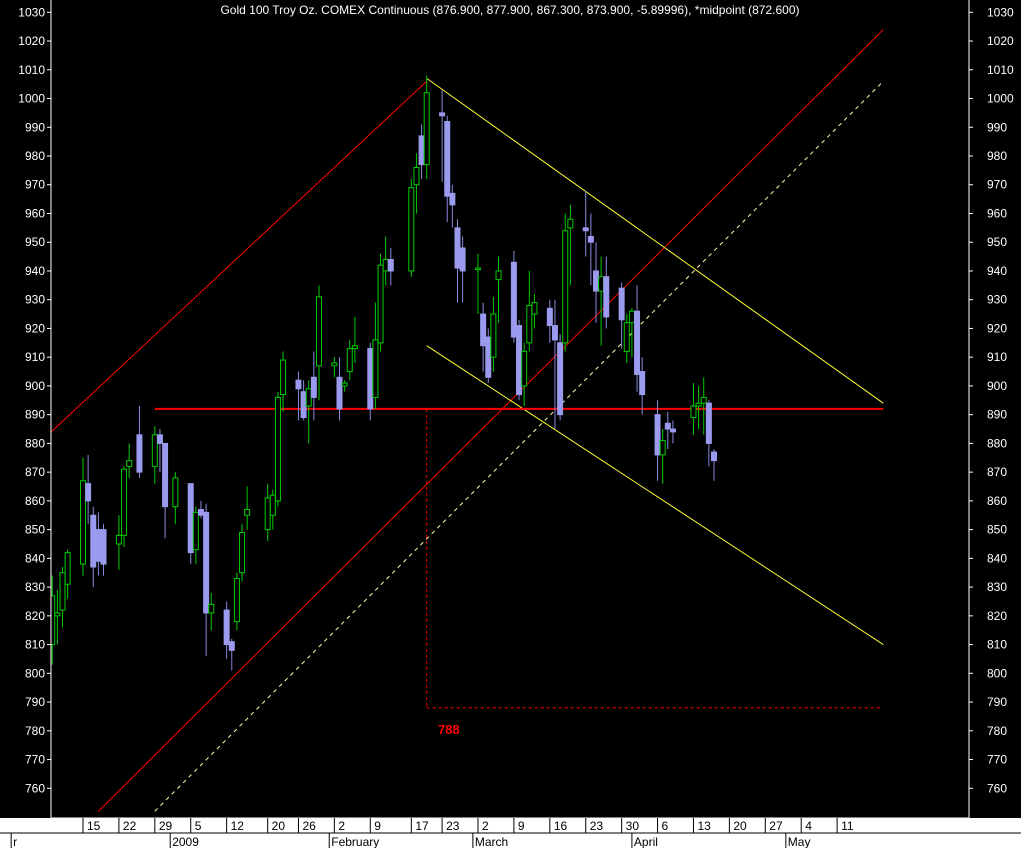  What do you see at coordinates (561, 826) in the screenshot?
I see `x-tick-label: 16` at bounding box center [561, 826].